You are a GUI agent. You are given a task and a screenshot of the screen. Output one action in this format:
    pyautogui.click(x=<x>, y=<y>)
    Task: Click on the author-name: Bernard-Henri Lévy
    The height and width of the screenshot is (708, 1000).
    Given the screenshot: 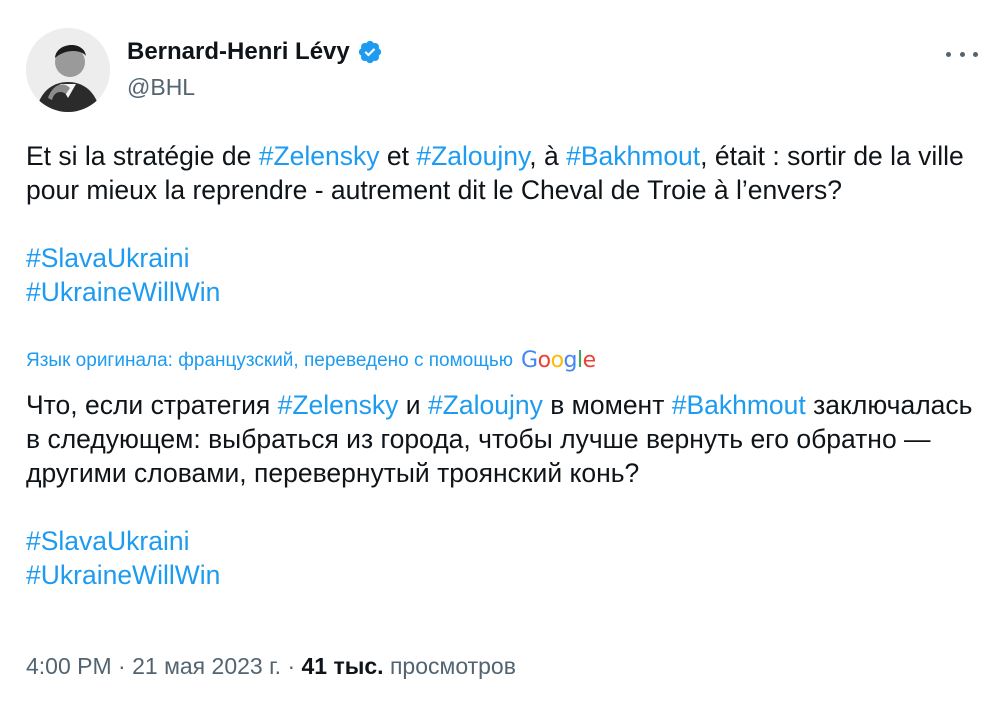 What is the action you would take?
    pyautogui.click(x=255, y=52)
    